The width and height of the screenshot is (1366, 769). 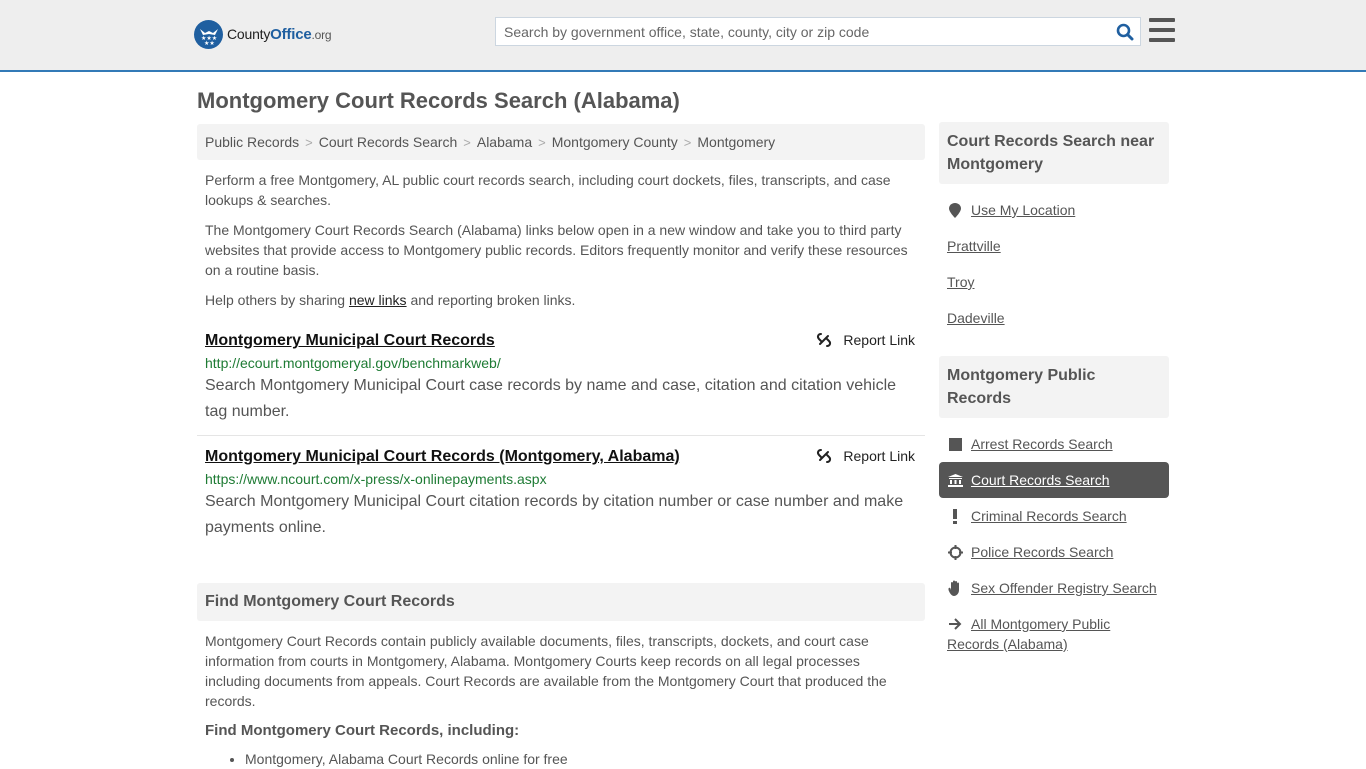 What do you see at coordinates (955, 210) in the screenshot?
I see `map-marker-icon` at bounding box center [955, 210].